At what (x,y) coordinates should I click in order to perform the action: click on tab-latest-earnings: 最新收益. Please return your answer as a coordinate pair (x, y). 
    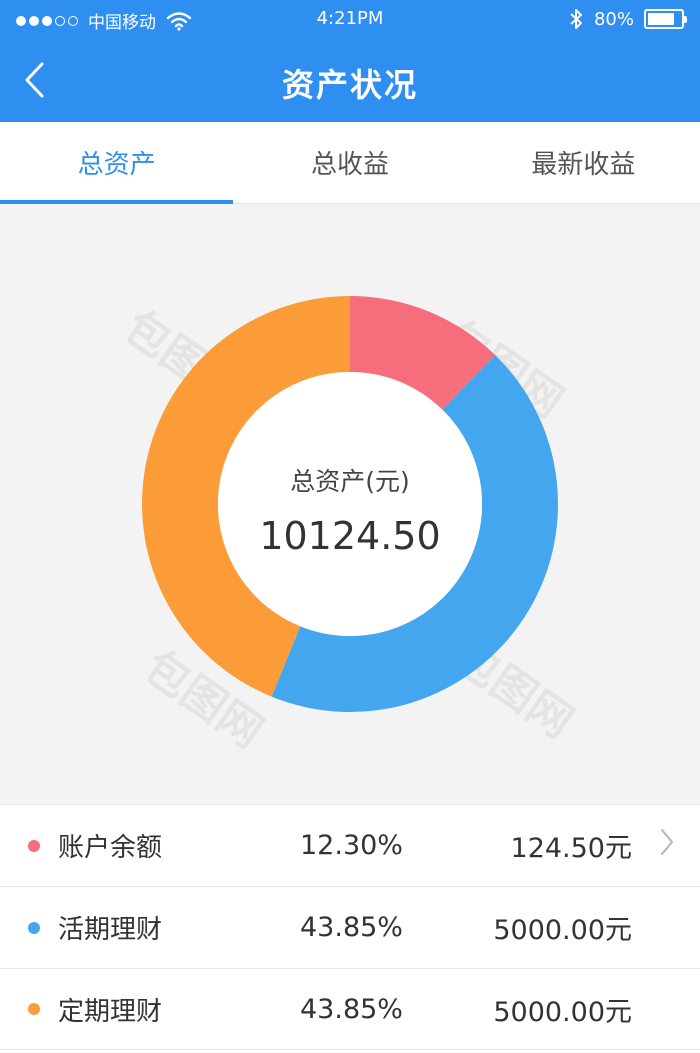
    Looking at the image, I should click on (583, 162).